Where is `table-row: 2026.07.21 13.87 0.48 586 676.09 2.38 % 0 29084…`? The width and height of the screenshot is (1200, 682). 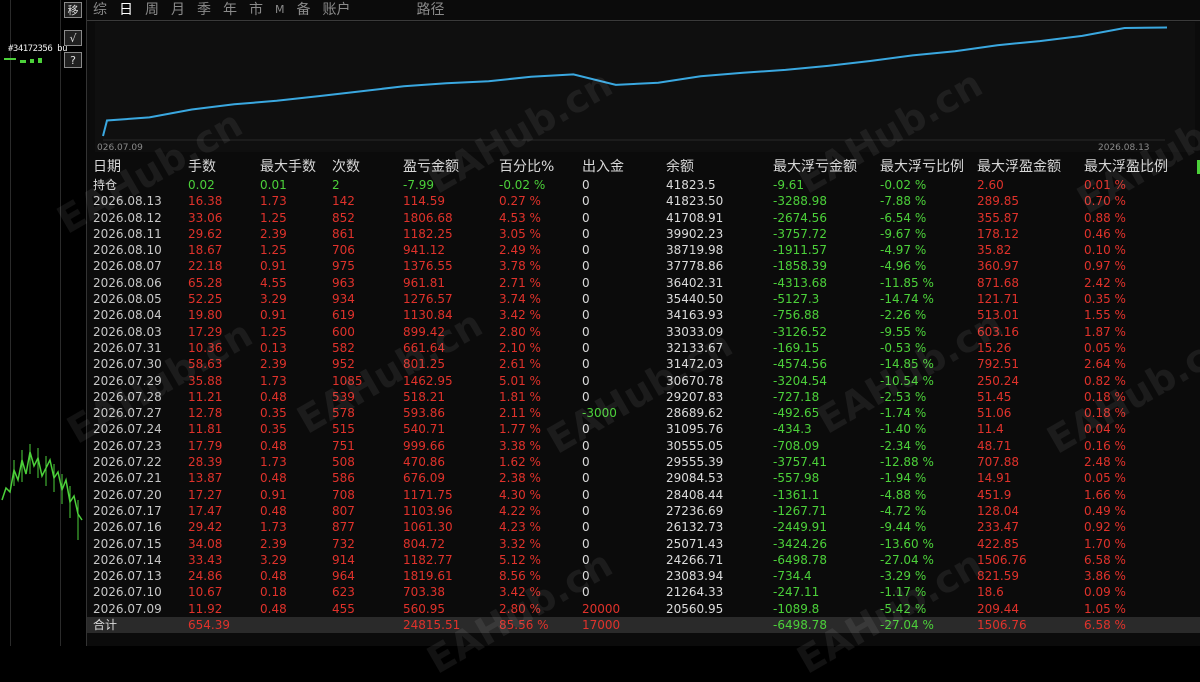
table-row: 2026.07.21 13.87 0.48 586 676.09 2.38 % 0 29084… is located at coordinates (643, 478).